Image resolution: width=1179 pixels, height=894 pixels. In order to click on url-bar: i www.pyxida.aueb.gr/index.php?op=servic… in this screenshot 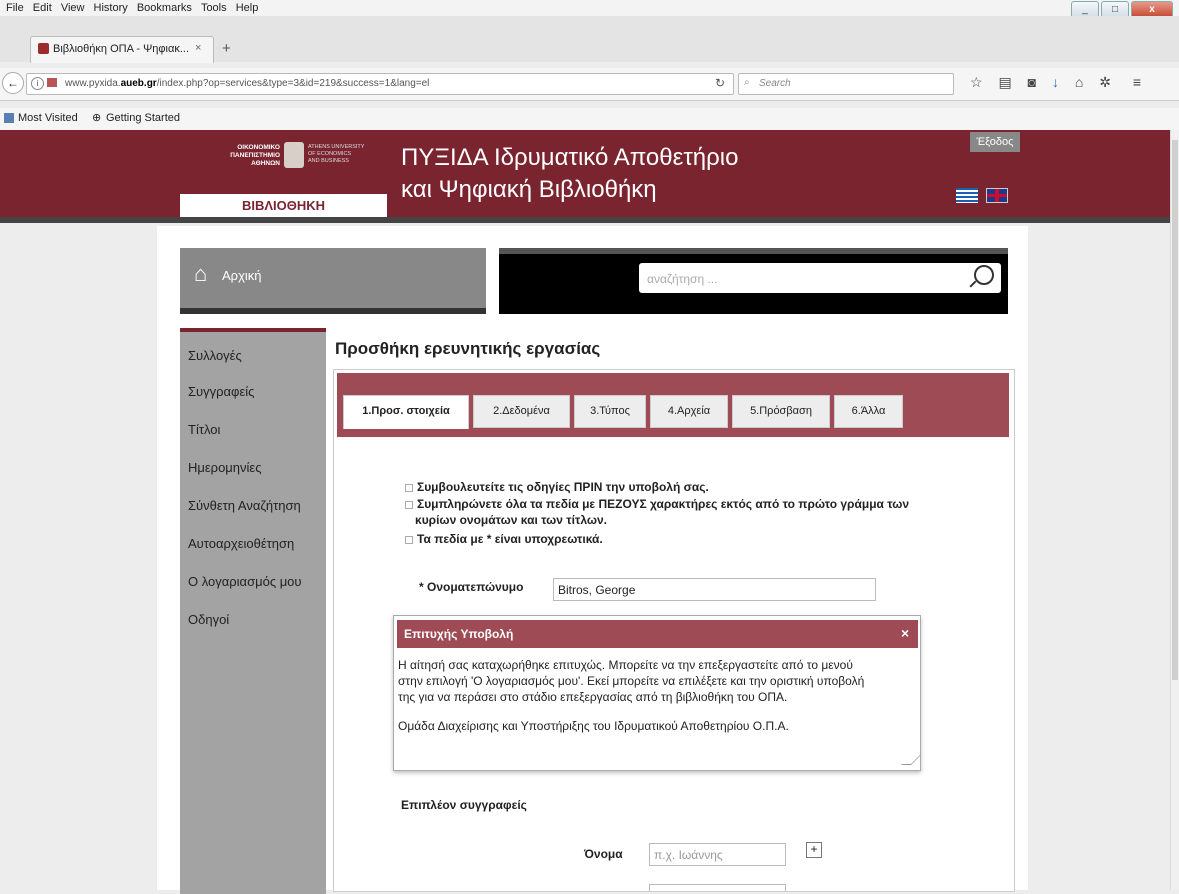, I will do `click(380, 84)`.